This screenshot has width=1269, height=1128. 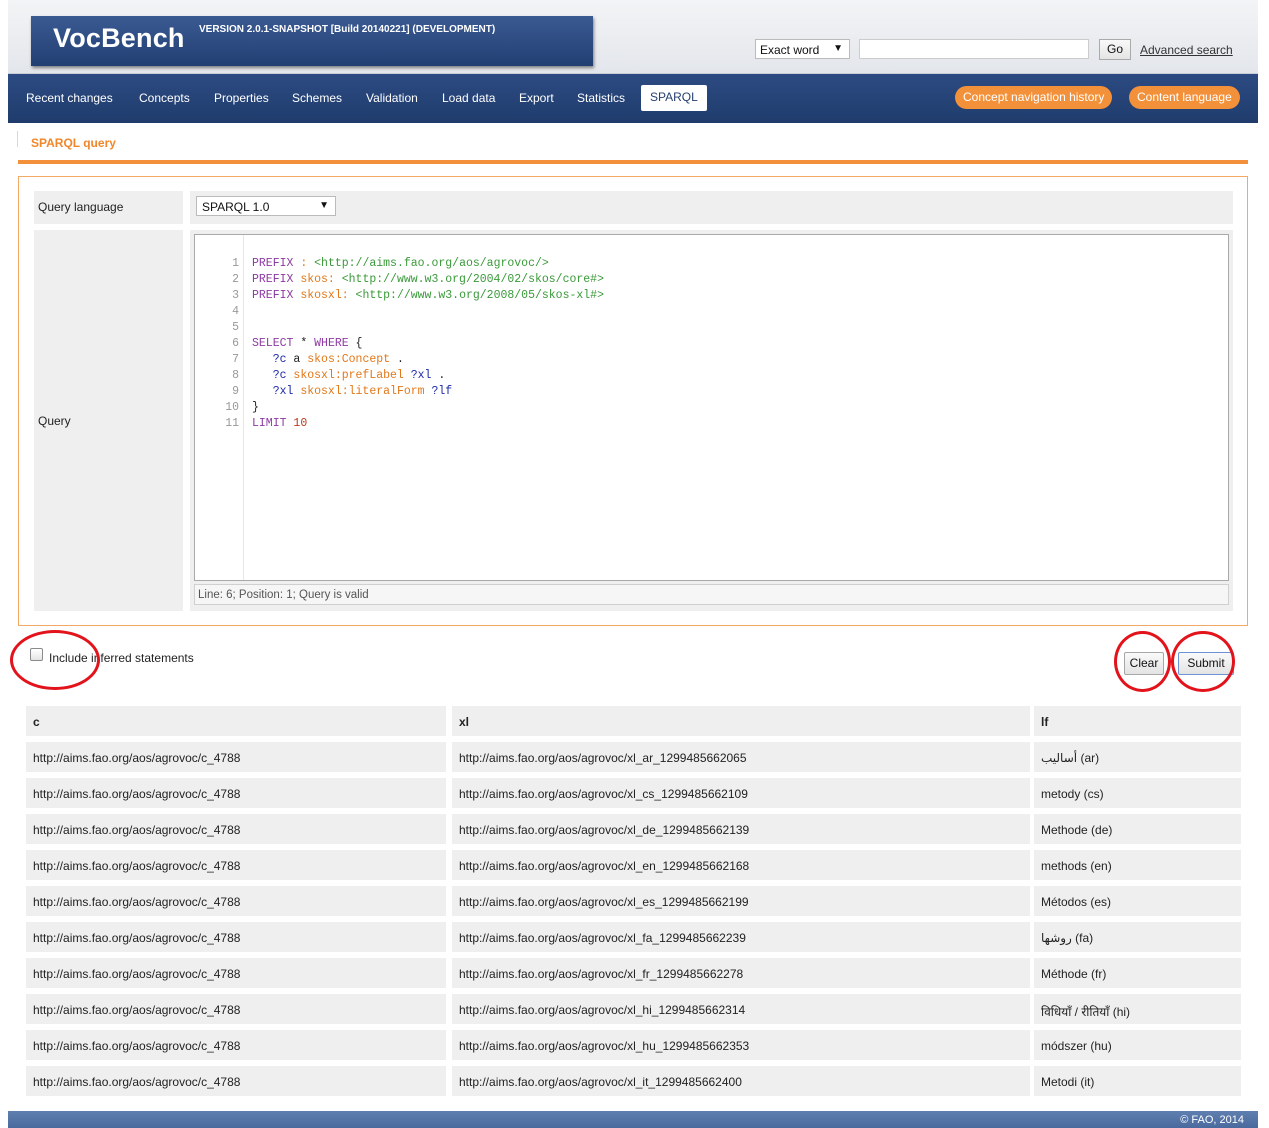 What do you see at coordinates (1137, 973) in the screenshot?
I see `table-cell: Méthode (fr)` at bounding box center [1137, 973].